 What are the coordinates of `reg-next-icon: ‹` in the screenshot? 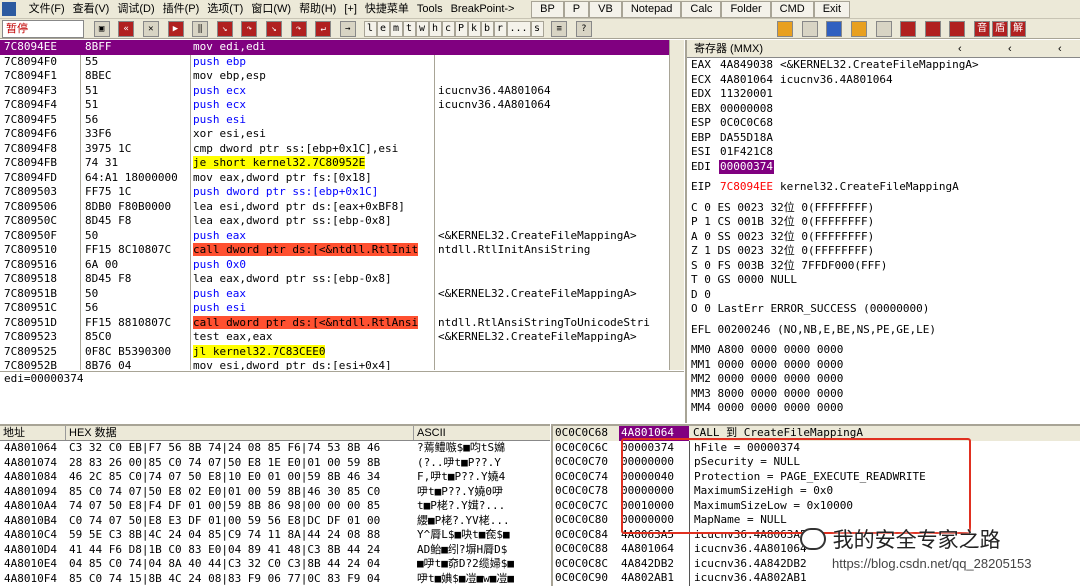 It's located at (1008, 48).